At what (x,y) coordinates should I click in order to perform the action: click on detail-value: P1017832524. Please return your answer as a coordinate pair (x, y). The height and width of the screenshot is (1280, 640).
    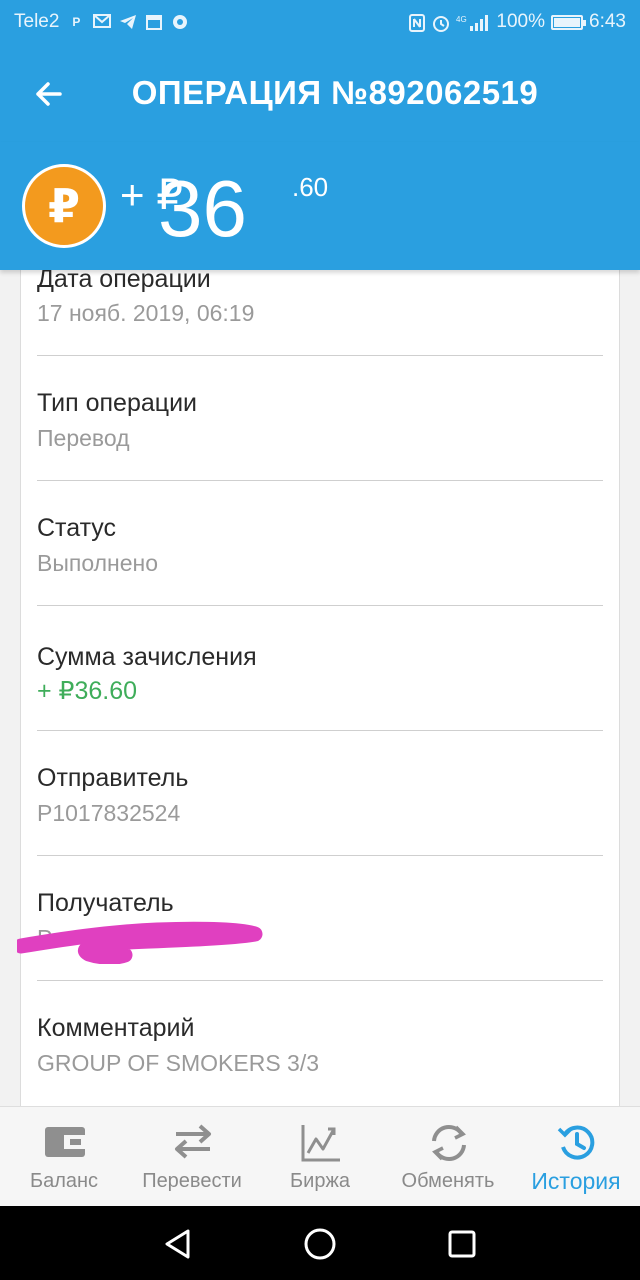
    Looking at the image, I should click on (109, 813).